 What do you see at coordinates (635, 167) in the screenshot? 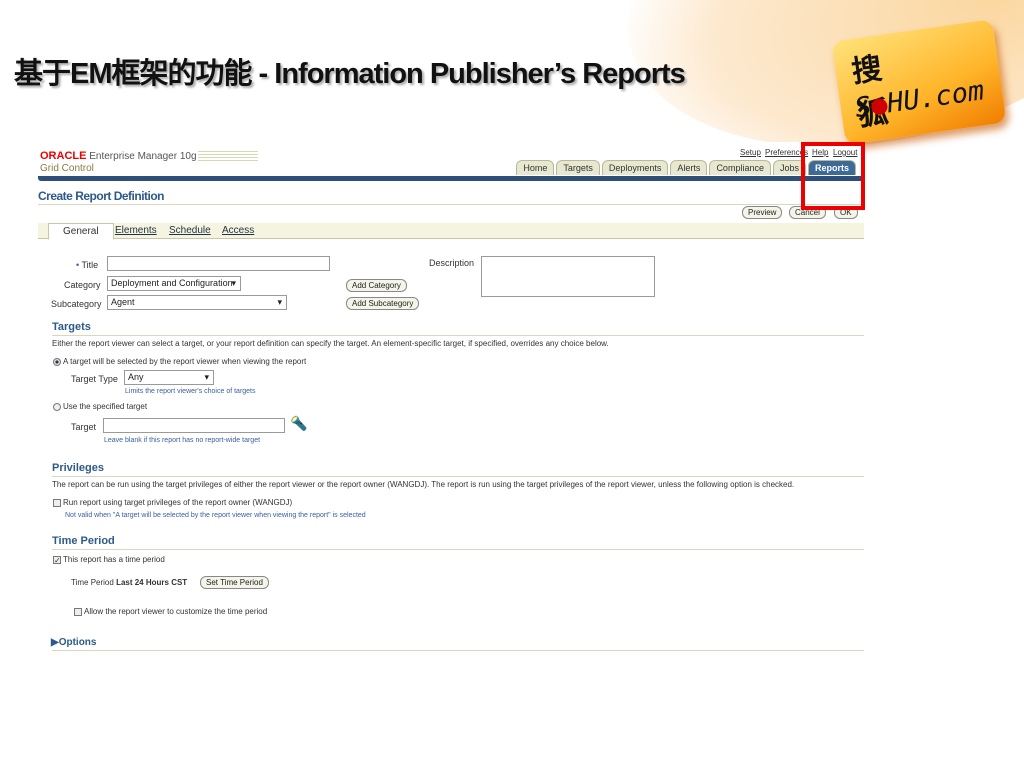
I see `tab-deployments: Deployments` at bounding box center [635, 167].